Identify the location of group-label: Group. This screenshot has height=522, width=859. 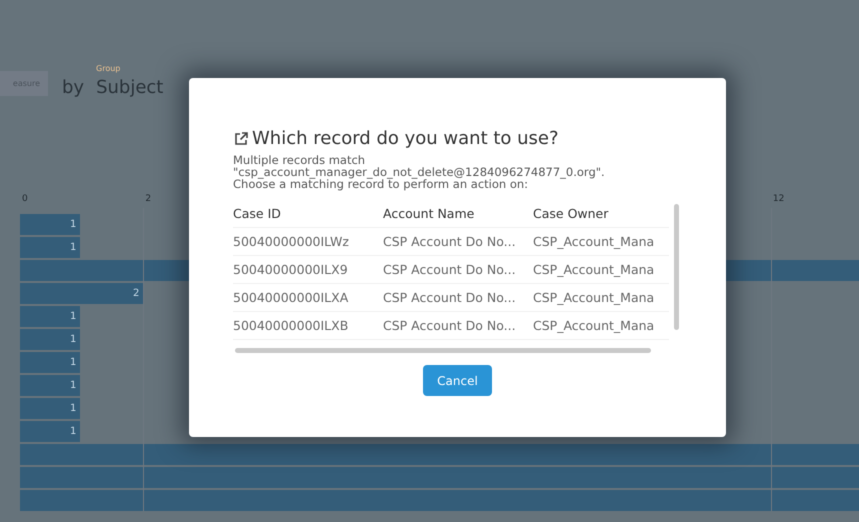
(109, 68).